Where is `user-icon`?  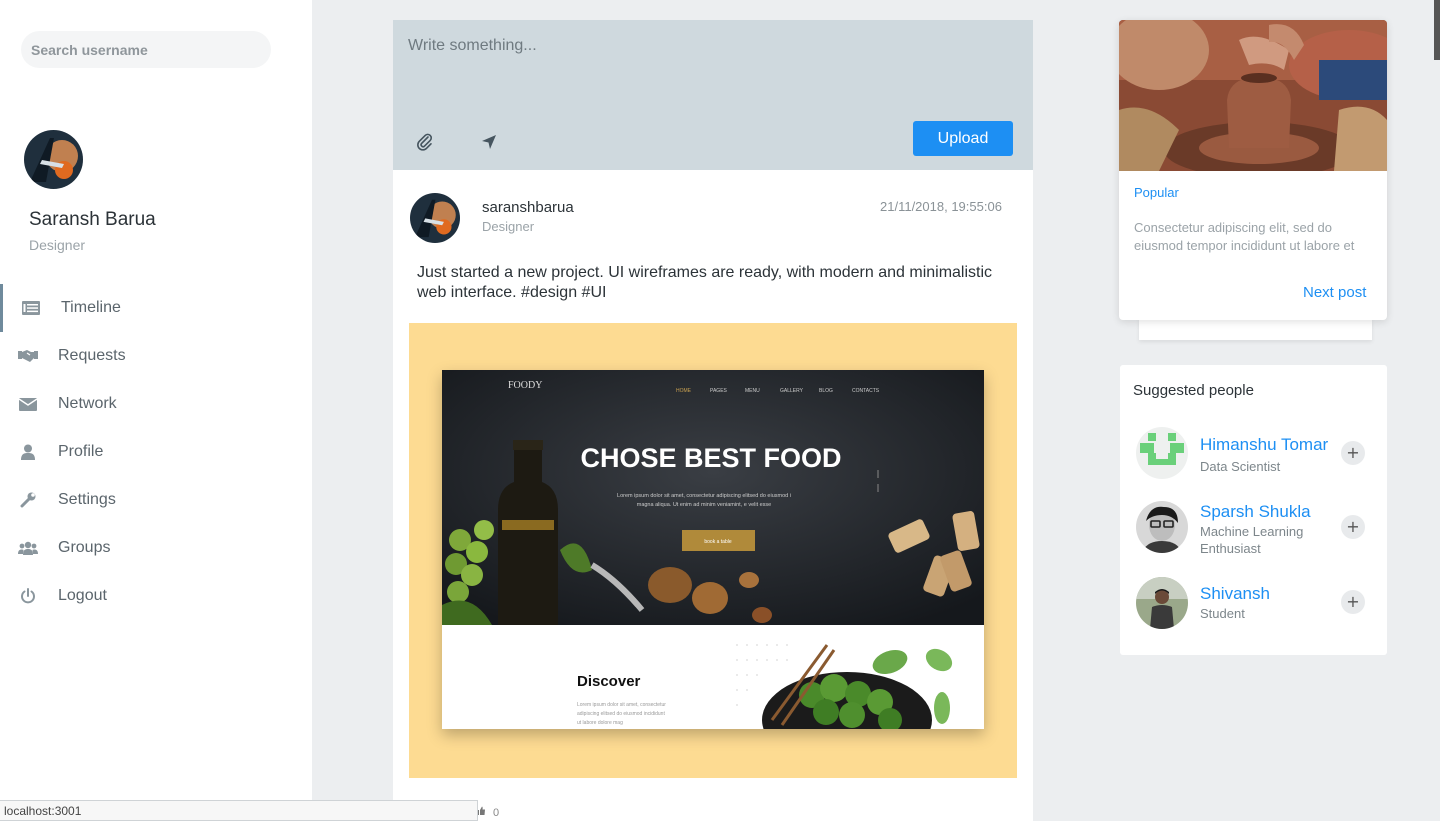 user-icon is located at coordinates (28, 452).